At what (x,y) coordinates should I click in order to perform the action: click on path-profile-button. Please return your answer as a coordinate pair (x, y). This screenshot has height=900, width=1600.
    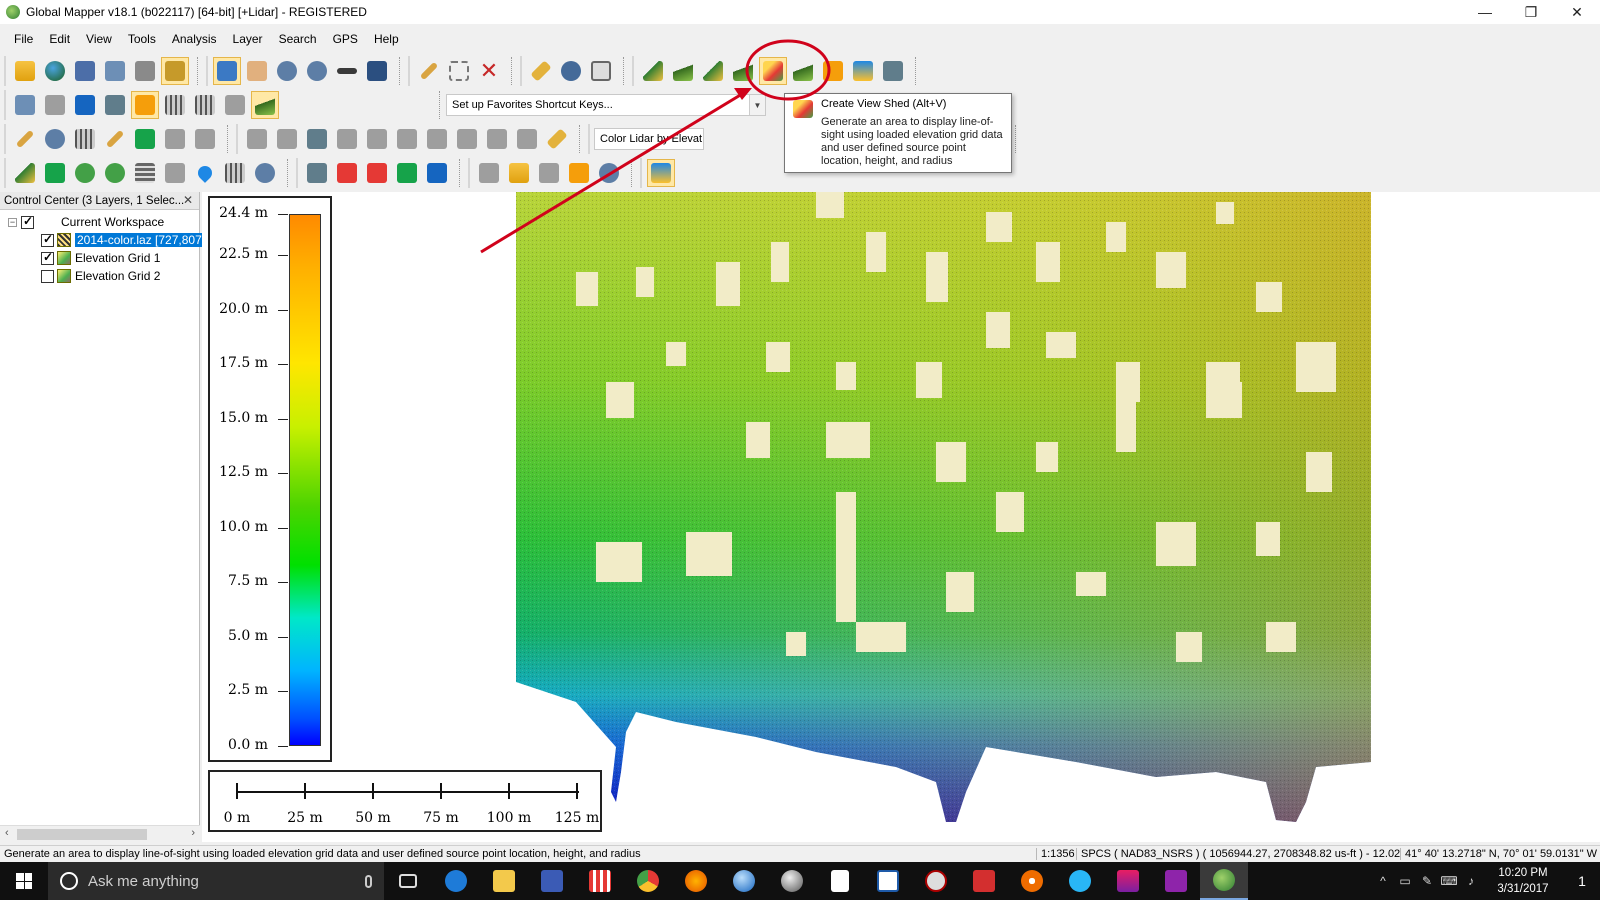
    Looking at the image, I should click on (601, 71).